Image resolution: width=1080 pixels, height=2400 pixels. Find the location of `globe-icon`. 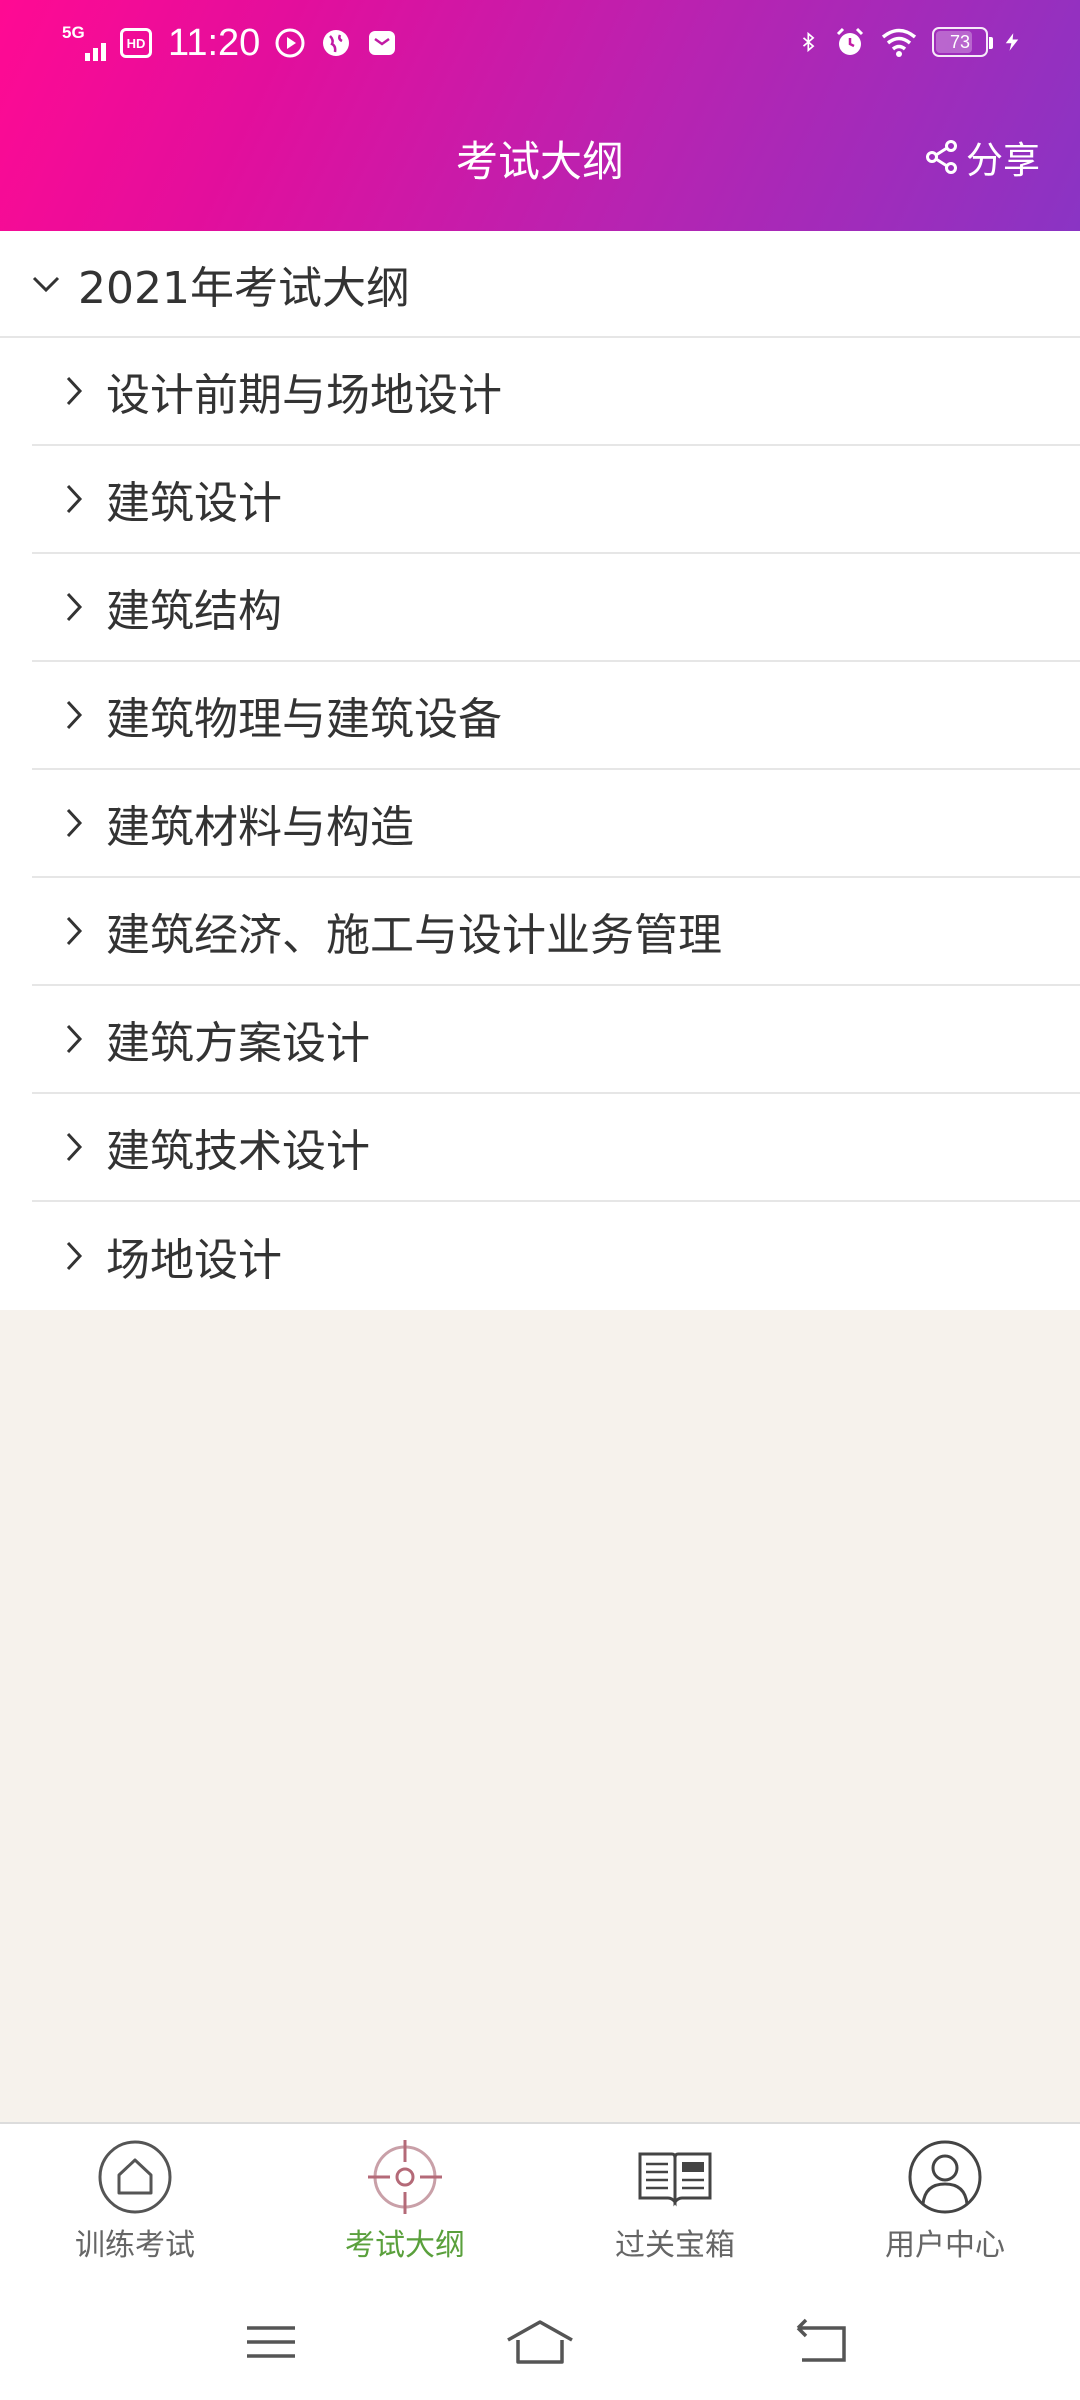

globe-icon is located at coordinates (336, 43).